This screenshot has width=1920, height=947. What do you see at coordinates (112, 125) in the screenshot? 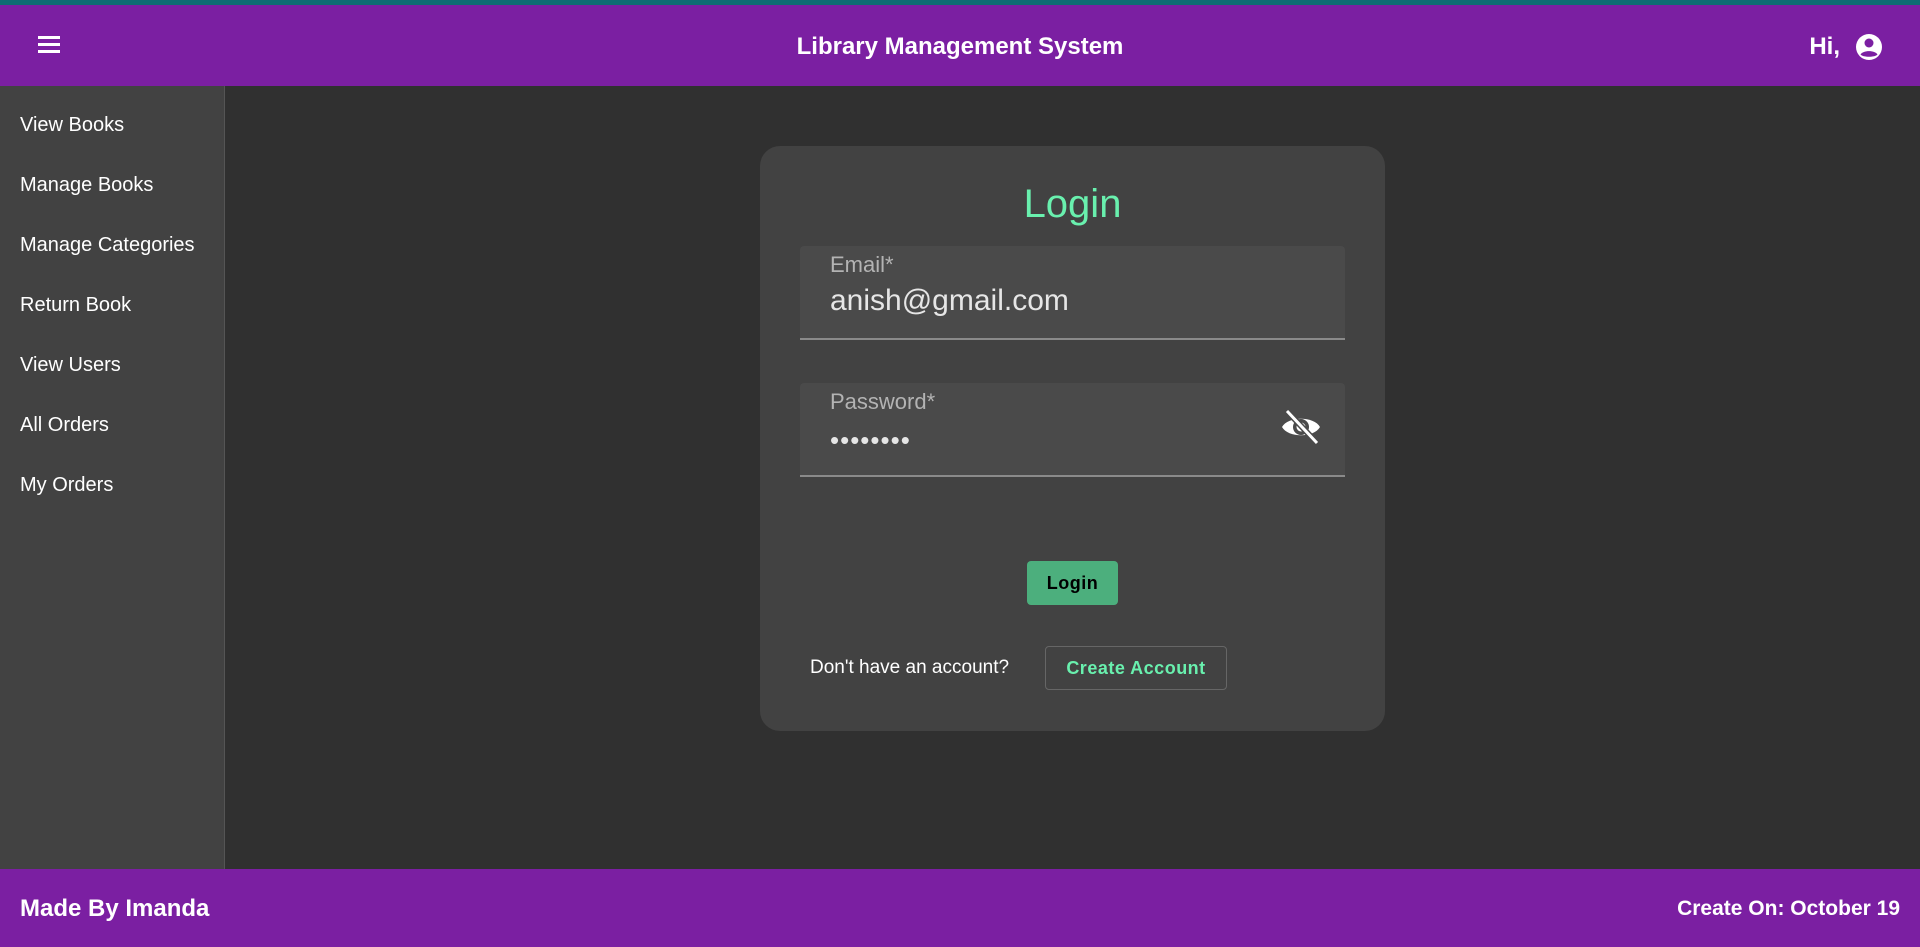
I see `sidebar-item-view-books: View Books` at bounding box center [112, 125].